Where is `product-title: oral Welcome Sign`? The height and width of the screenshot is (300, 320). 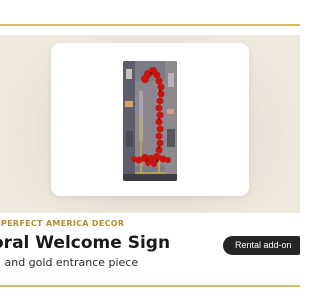 product-title: oral Welcome Sign is located at coordinates (85, 243).